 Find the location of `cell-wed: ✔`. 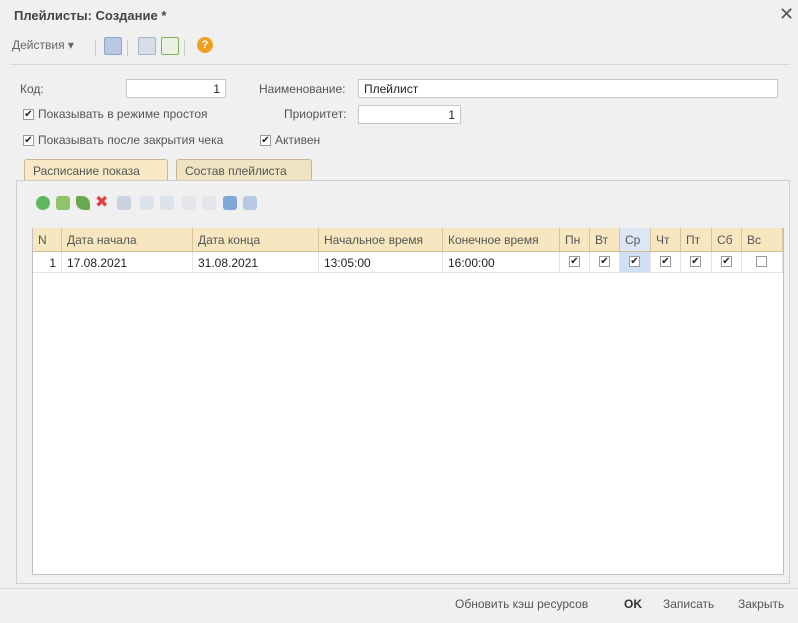

cell-wed: ✔ is located at coordinates (635, 262).